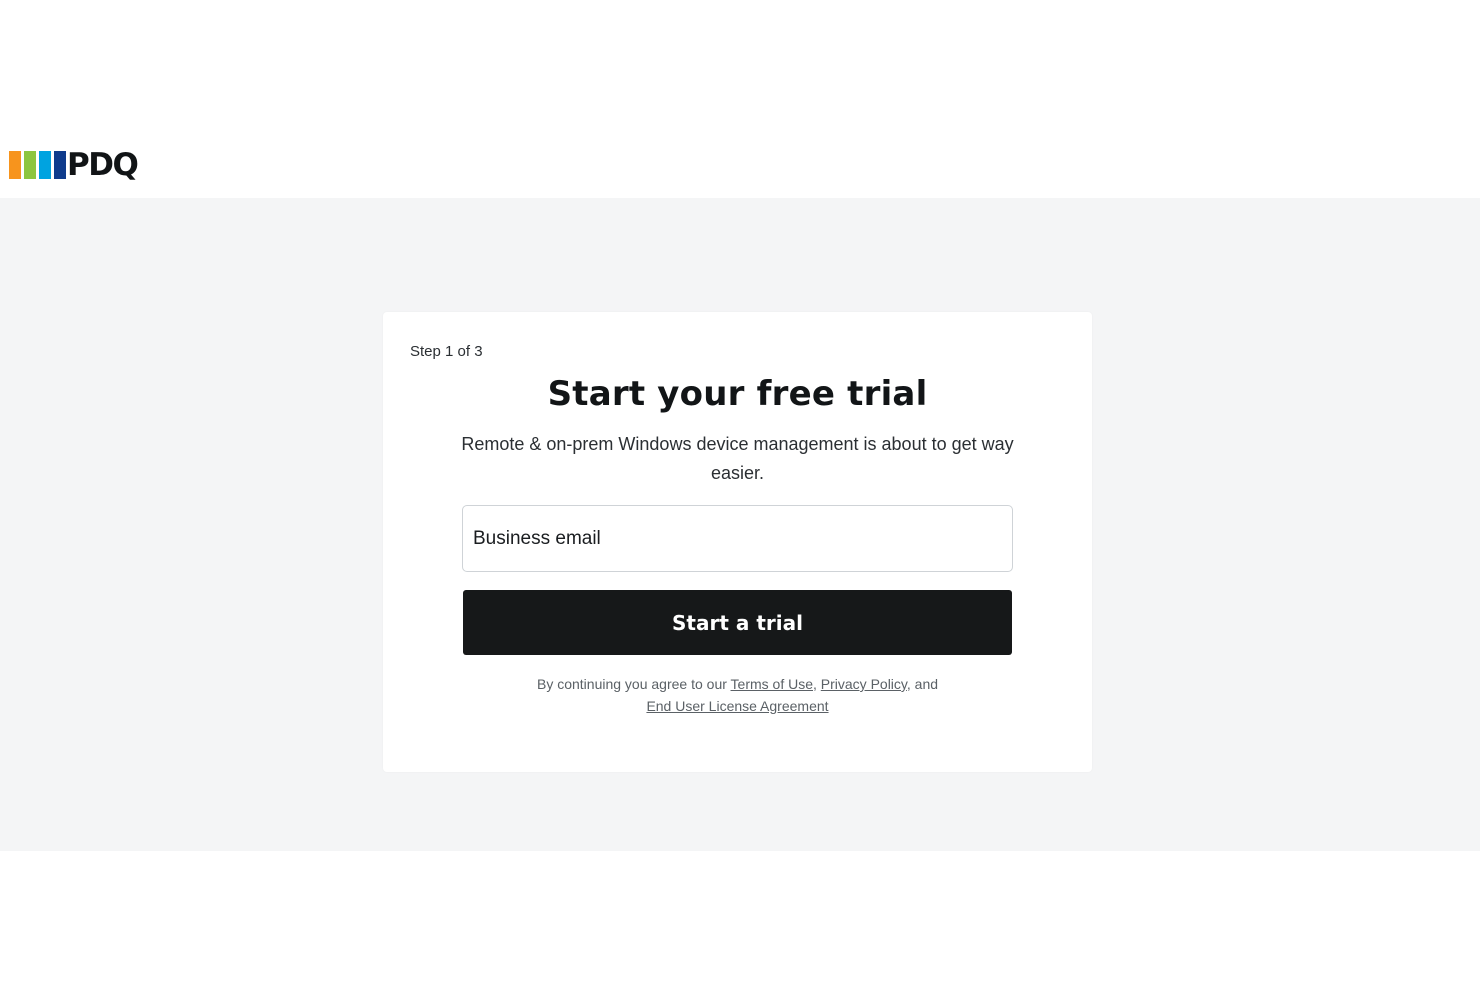 The image size is (1480, 987). I want to click on business-email-input, so click(737, 538).